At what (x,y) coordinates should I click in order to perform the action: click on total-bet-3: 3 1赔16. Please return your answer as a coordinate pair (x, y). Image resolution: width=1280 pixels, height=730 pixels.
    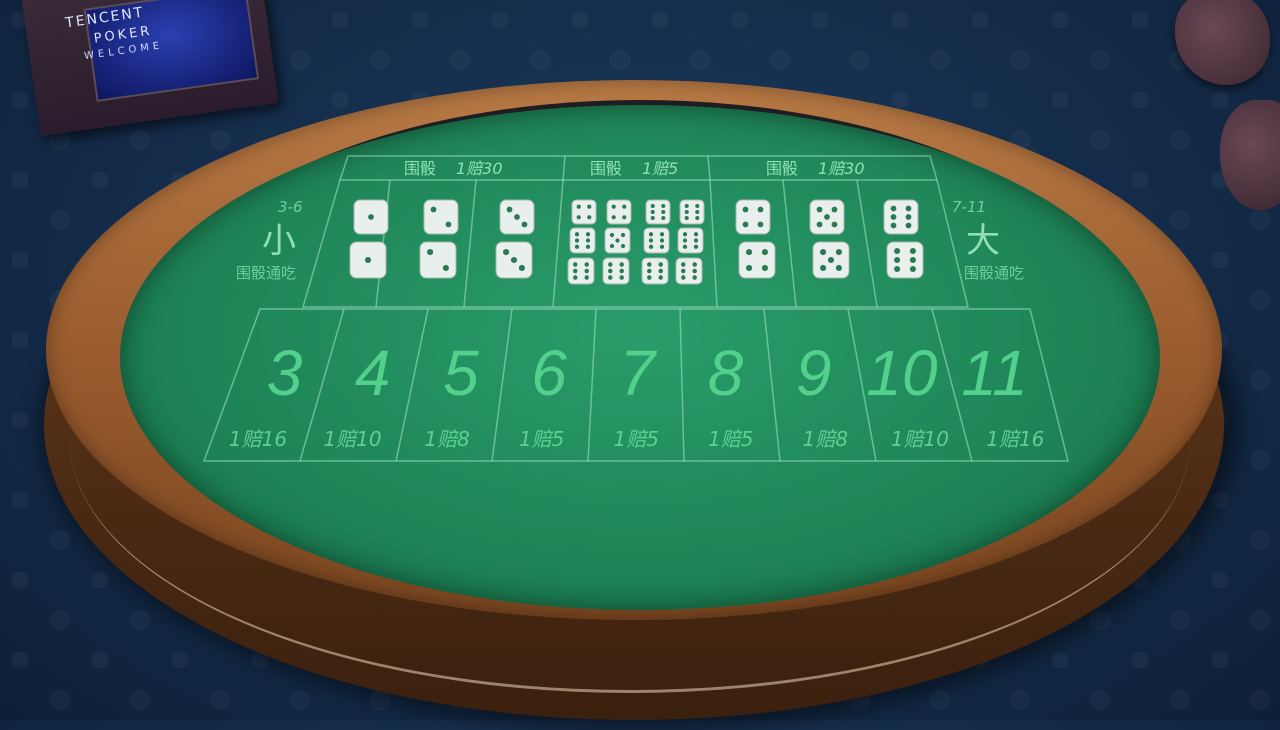
    Looking at the image, I should click on (266, 394).